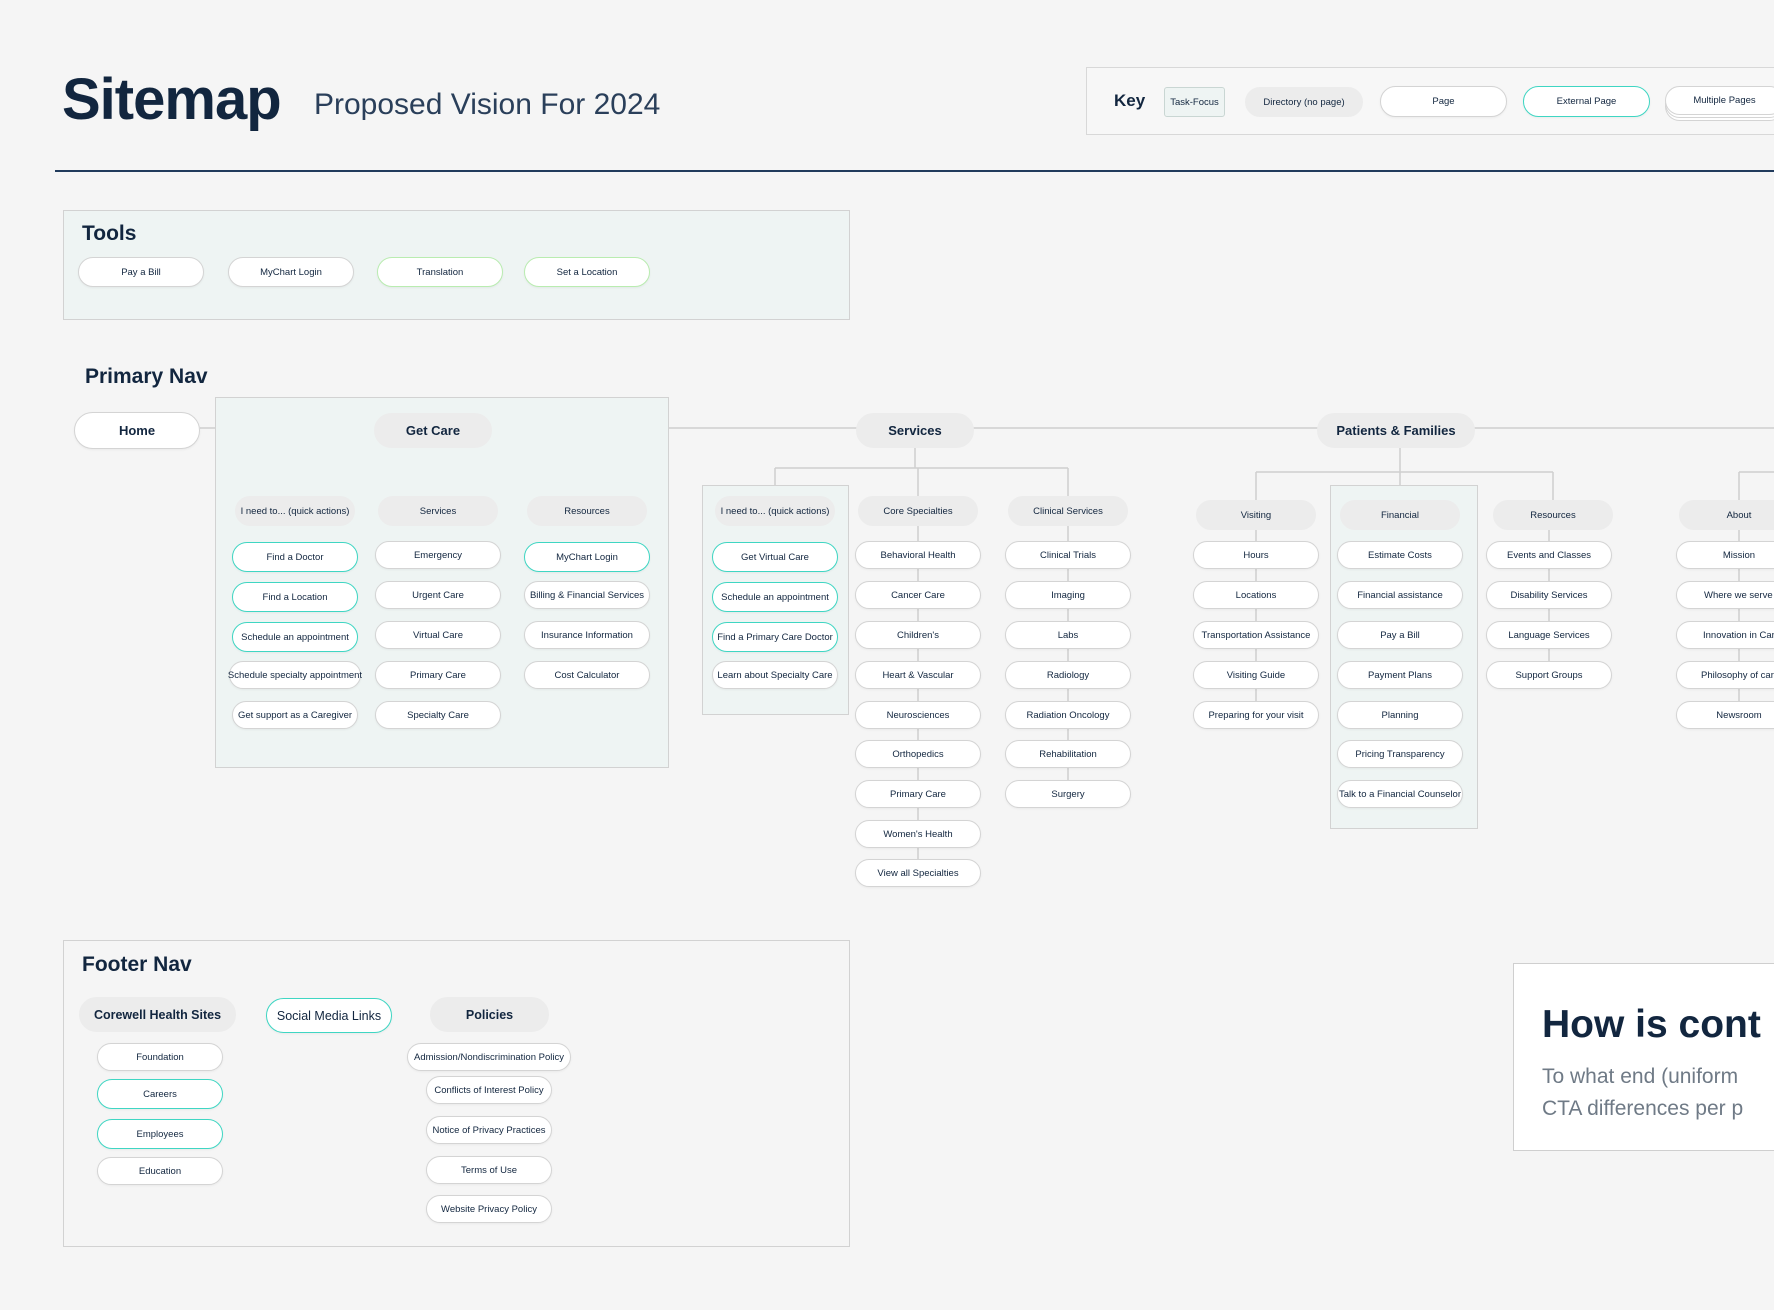 The width and height of the screenshot is (1774, 1310). Describe the element at coordinates (291, 272) in the screenshot. I see `tool-mychart-login: MyChart Login` at that location.